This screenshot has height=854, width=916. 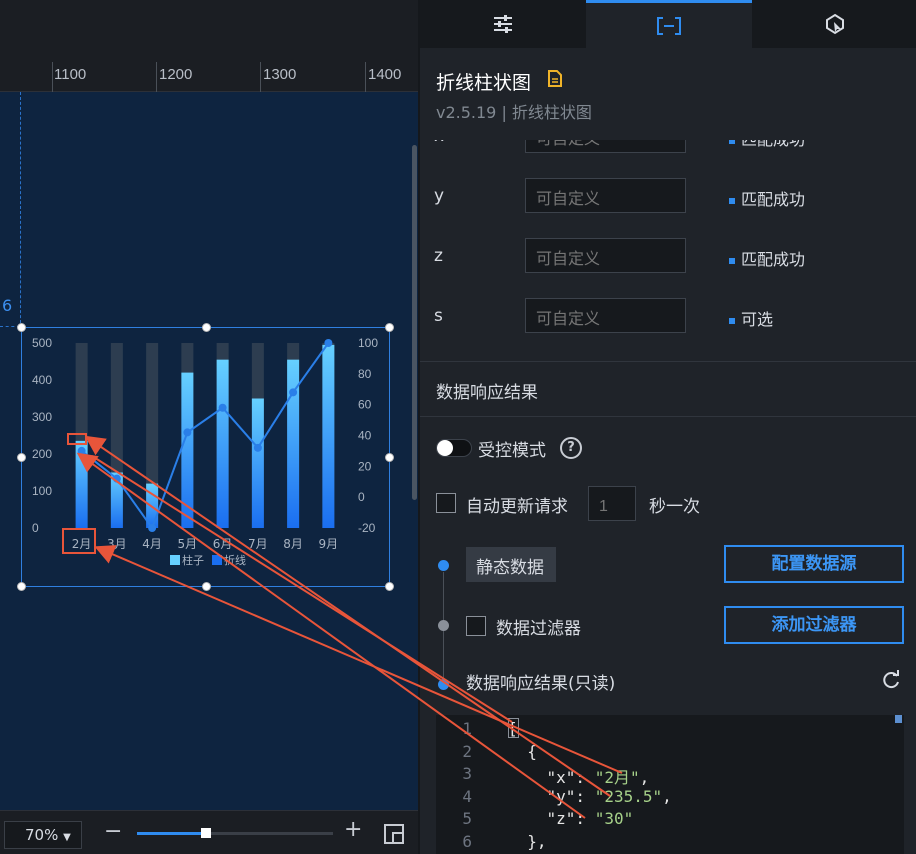 I want to click on resize-handle-bl, so click(x=21, y=586).